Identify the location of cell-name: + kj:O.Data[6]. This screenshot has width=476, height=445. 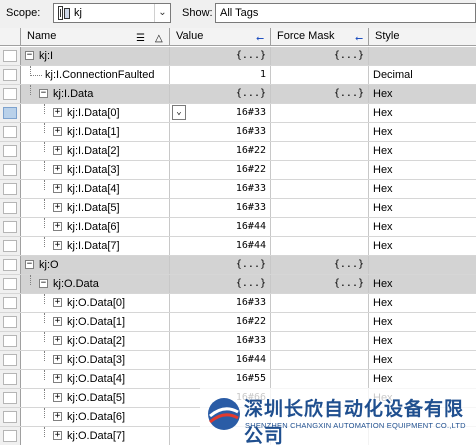
(95, 417).